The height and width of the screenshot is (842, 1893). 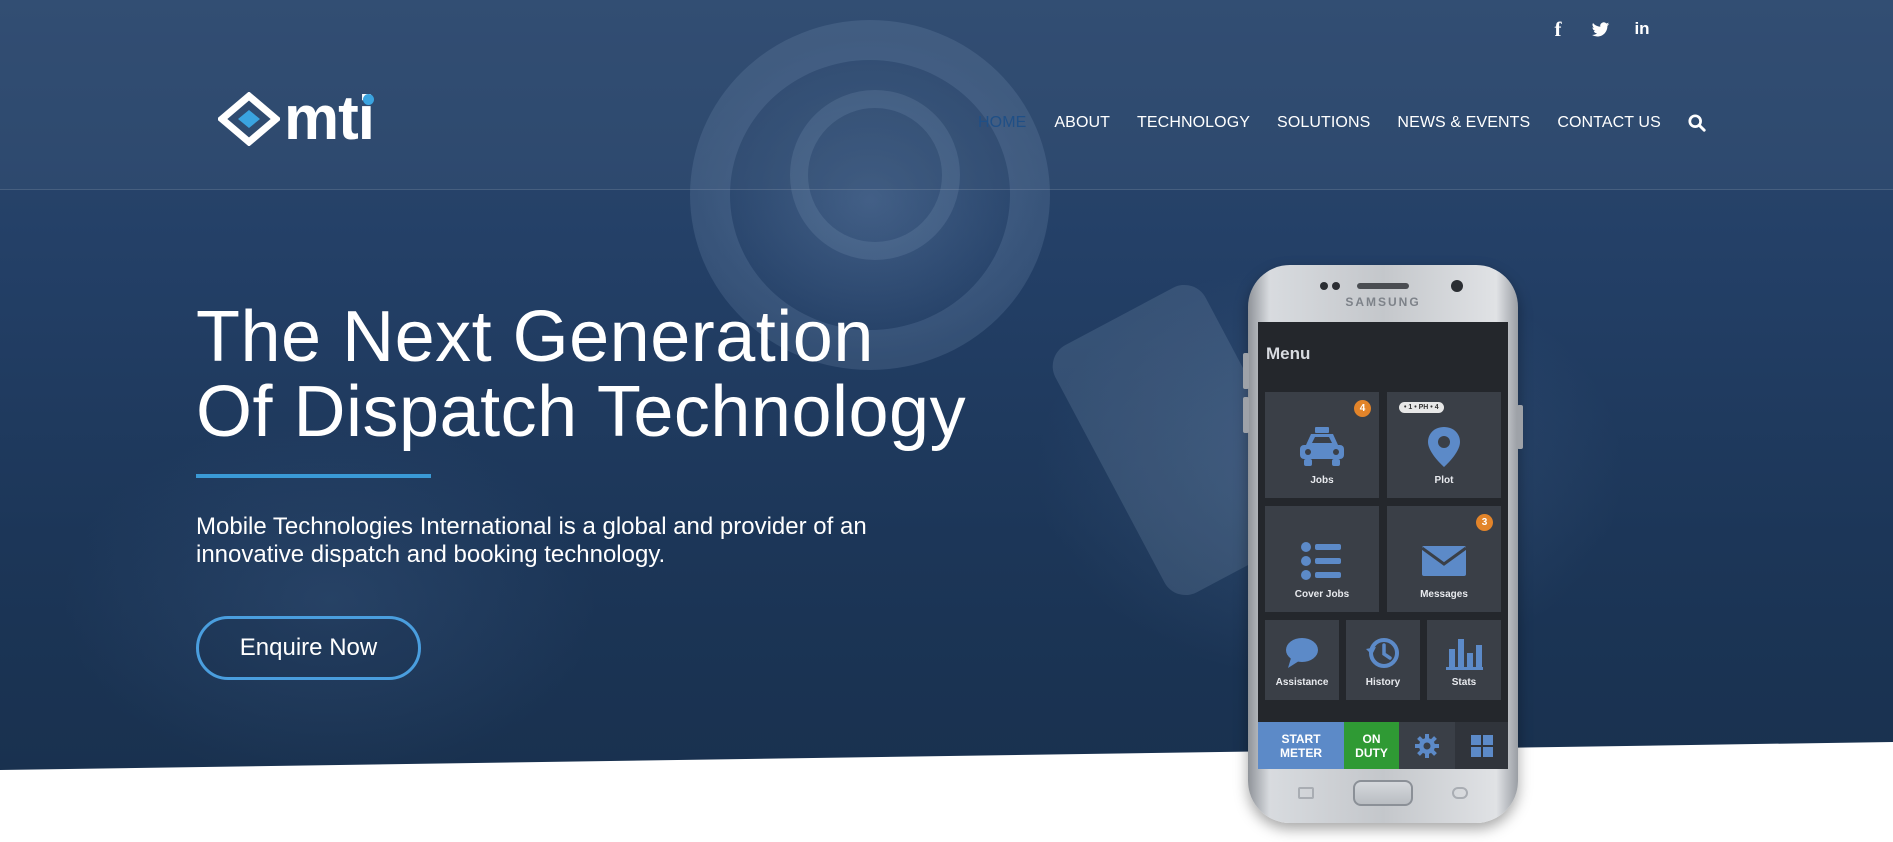 I want to click on logo-dot, so click(x=368, y=99).